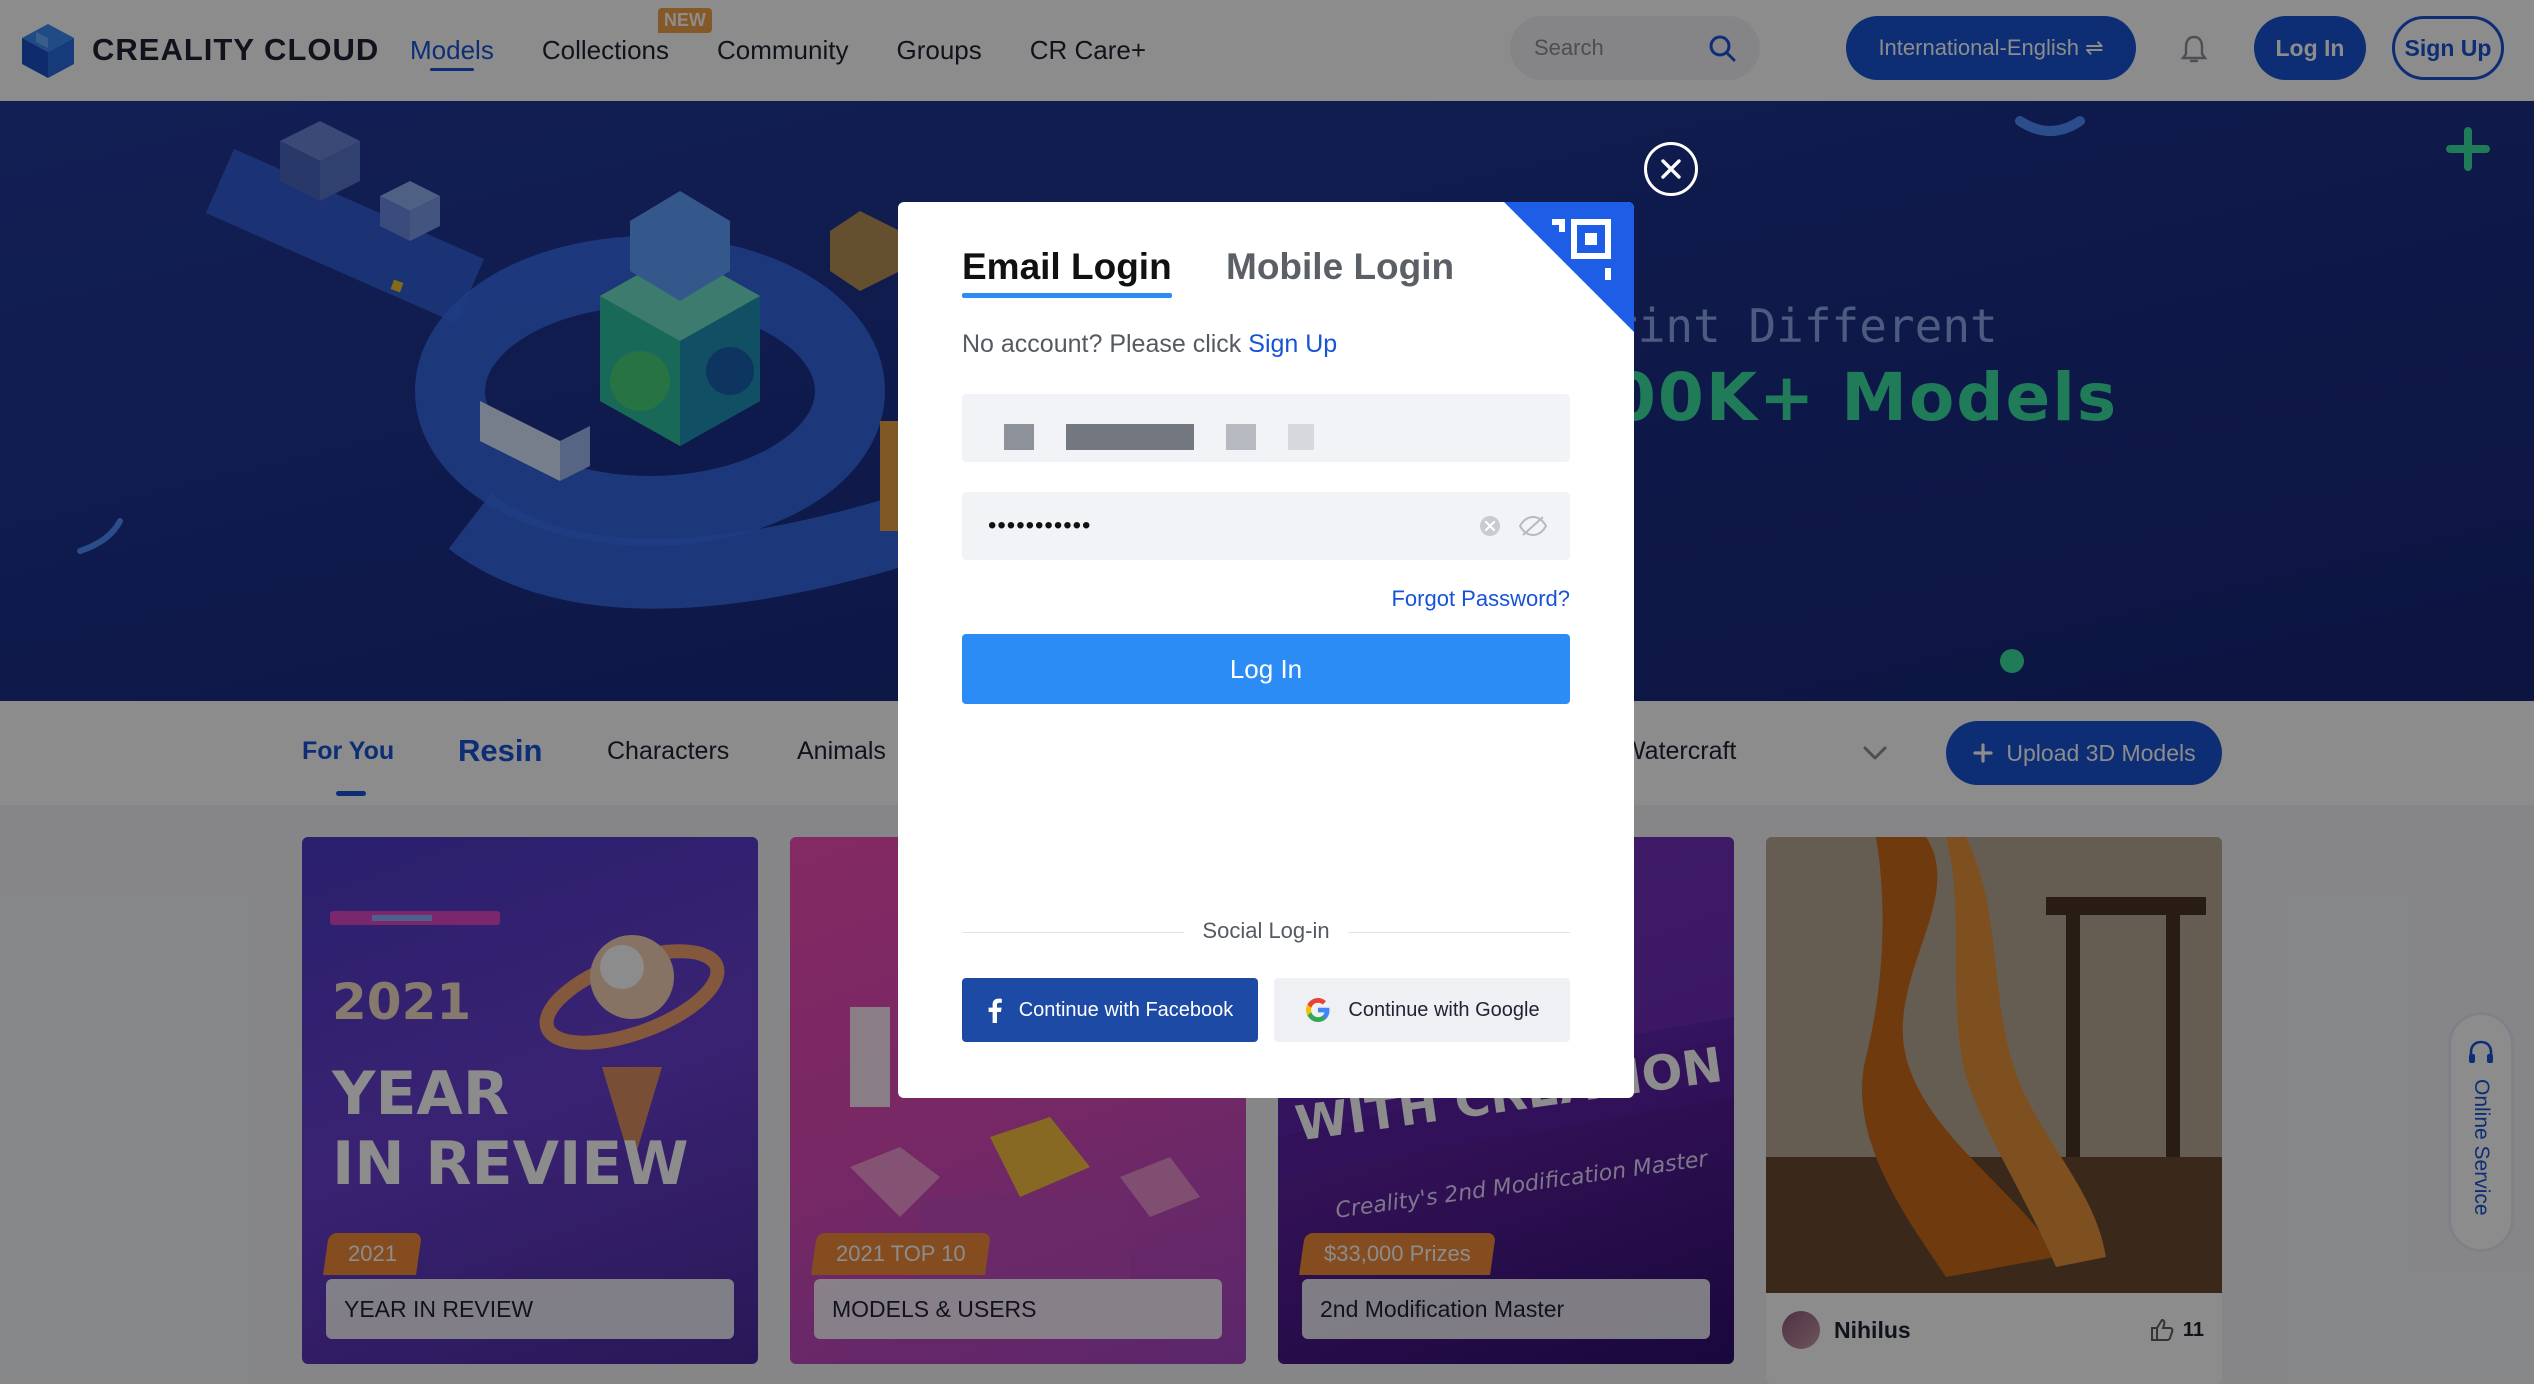 This screenshot has width=2534, height=1384. What do you see at coordinates (1459, 932) in the screenshot?
I see `divider-line` at bounding box center [1459, 932].